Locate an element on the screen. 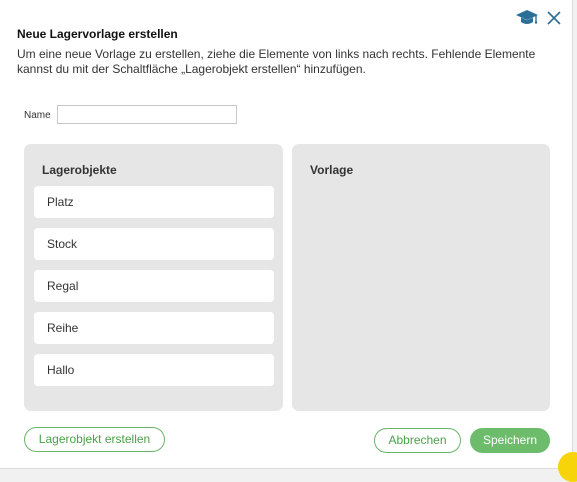  storage-object-item: Hallo is located at coordinates (154, 370).